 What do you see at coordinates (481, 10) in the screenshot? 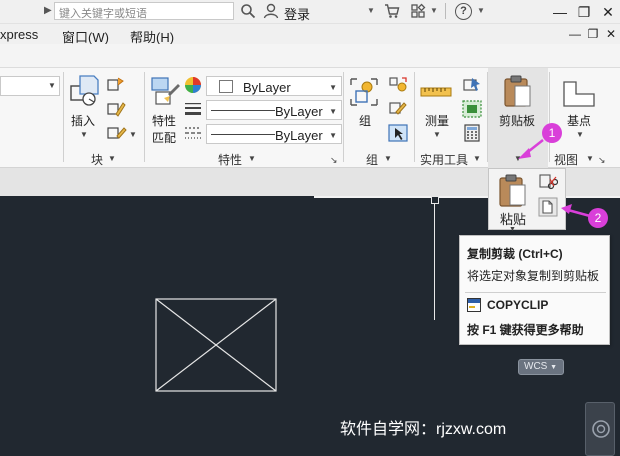
I see `help-dropdown-caret-icon: ▼` at bounding box center [481, 10].